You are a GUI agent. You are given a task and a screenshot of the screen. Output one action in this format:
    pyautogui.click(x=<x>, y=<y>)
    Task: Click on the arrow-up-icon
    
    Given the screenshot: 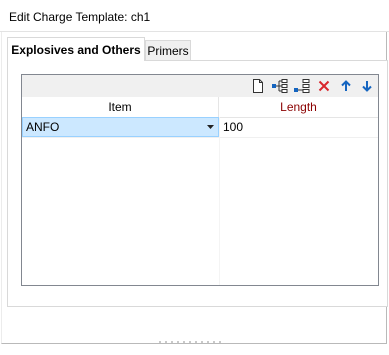 What is the action you would take?
    pyautogui.click(x=346, y=85)
    